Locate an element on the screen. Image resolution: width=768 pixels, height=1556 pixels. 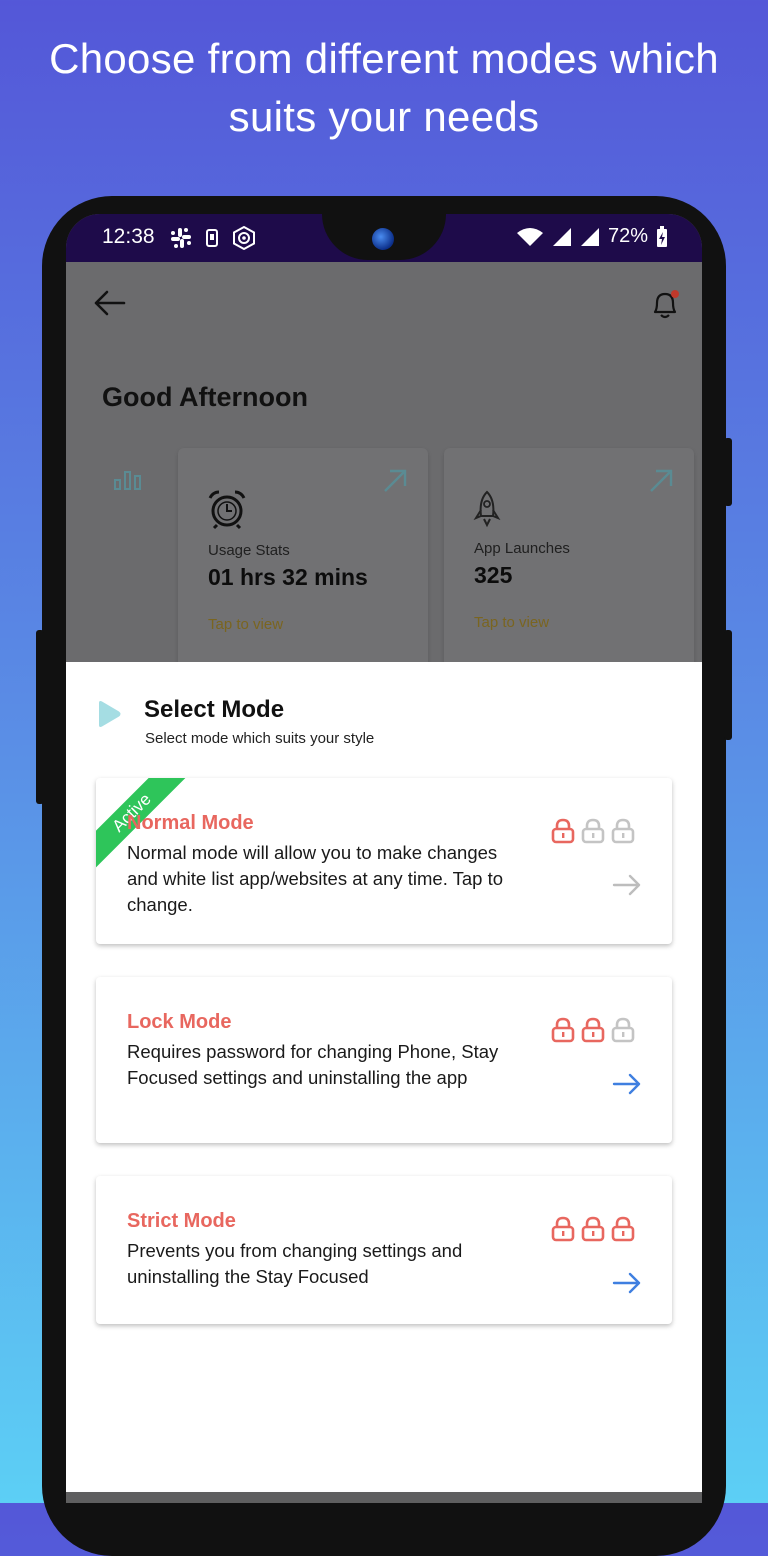
rocket-icon is located at coordinates (487, 509).